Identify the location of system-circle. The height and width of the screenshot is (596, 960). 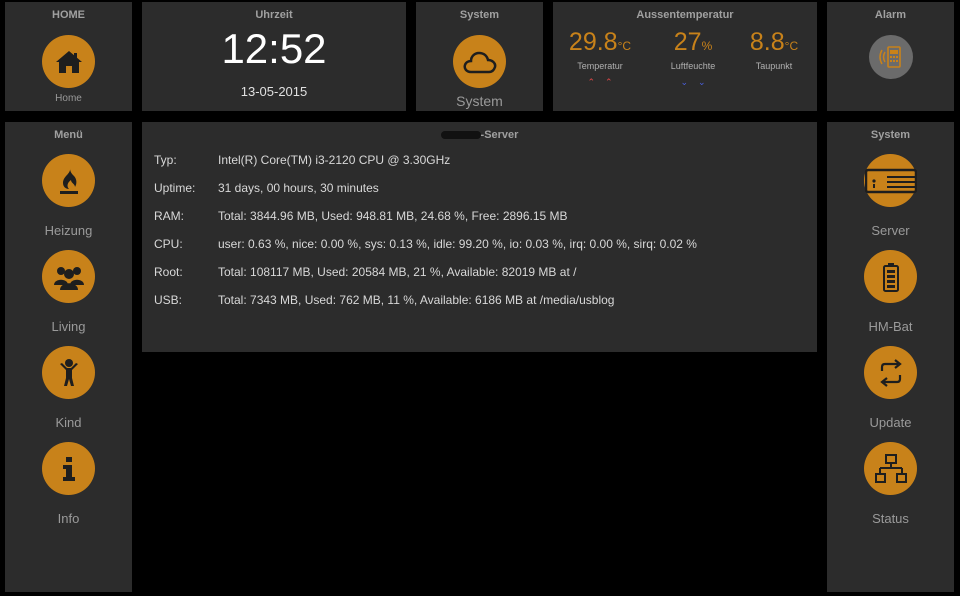
(479, 61).